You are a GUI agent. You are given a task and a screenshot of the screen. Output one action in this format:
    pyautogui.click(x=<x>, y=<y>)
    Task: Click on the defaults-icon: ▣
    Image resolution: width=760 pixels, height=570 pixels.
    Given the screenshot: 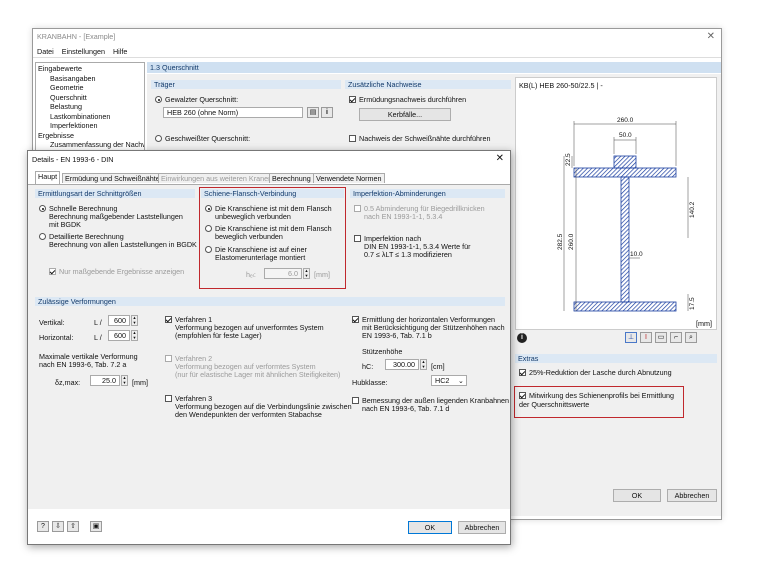 What is the action you would take?
    pyautogui.click(x=96, y=526)
    